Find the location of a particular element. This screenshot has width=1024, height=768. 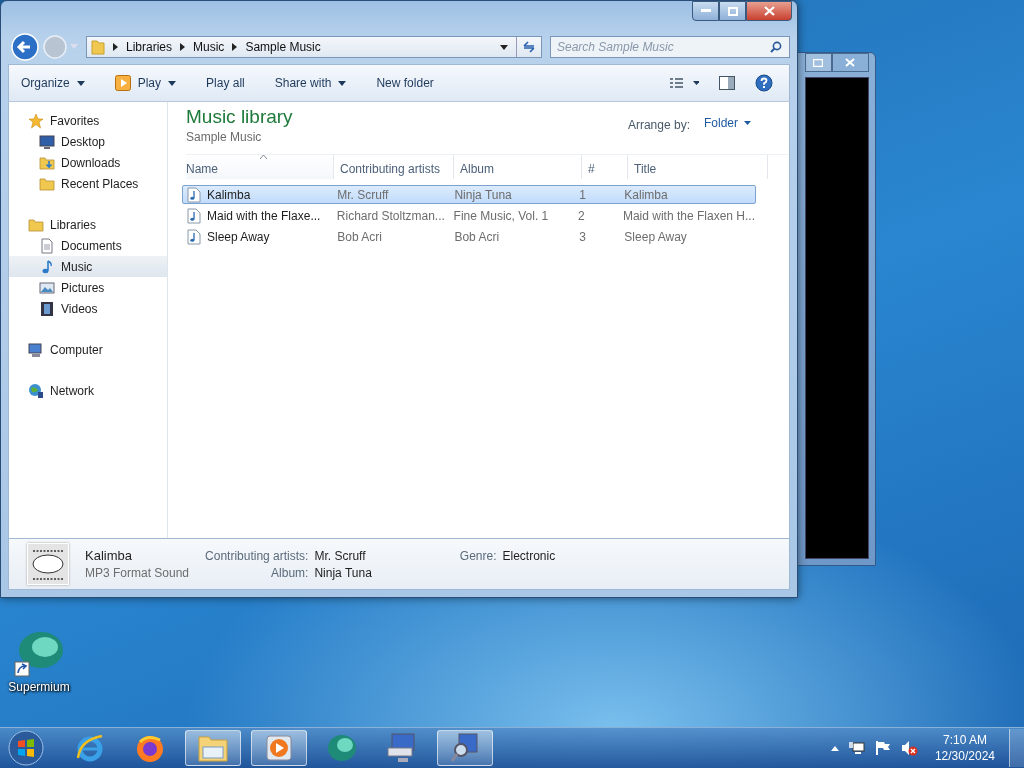

minimize-icon is located at coordinates (705, 11).